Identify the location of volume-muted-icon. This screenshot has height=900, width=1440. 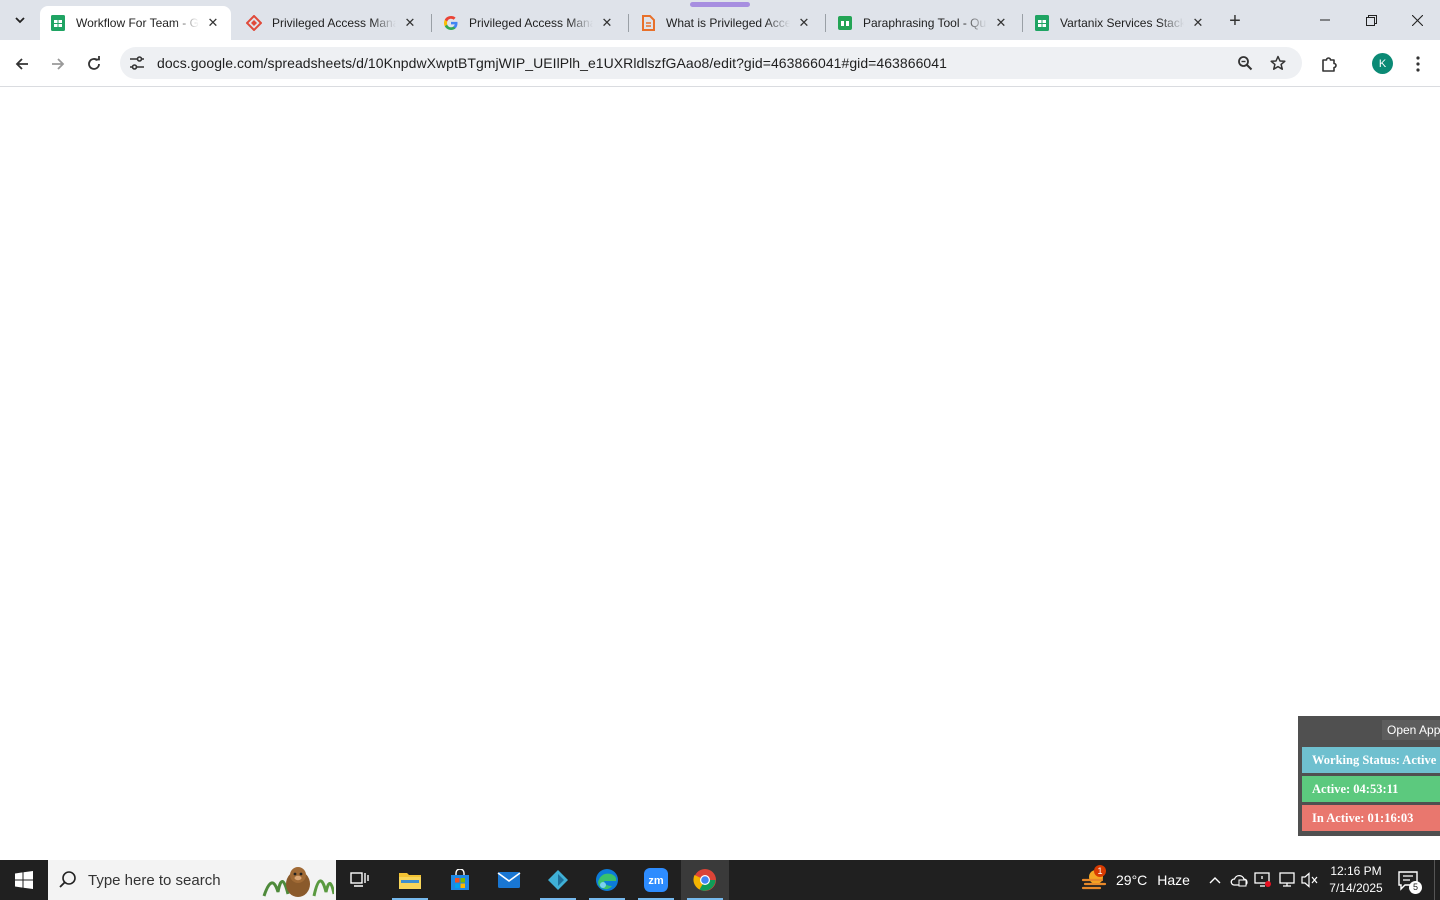
(1310, 880).